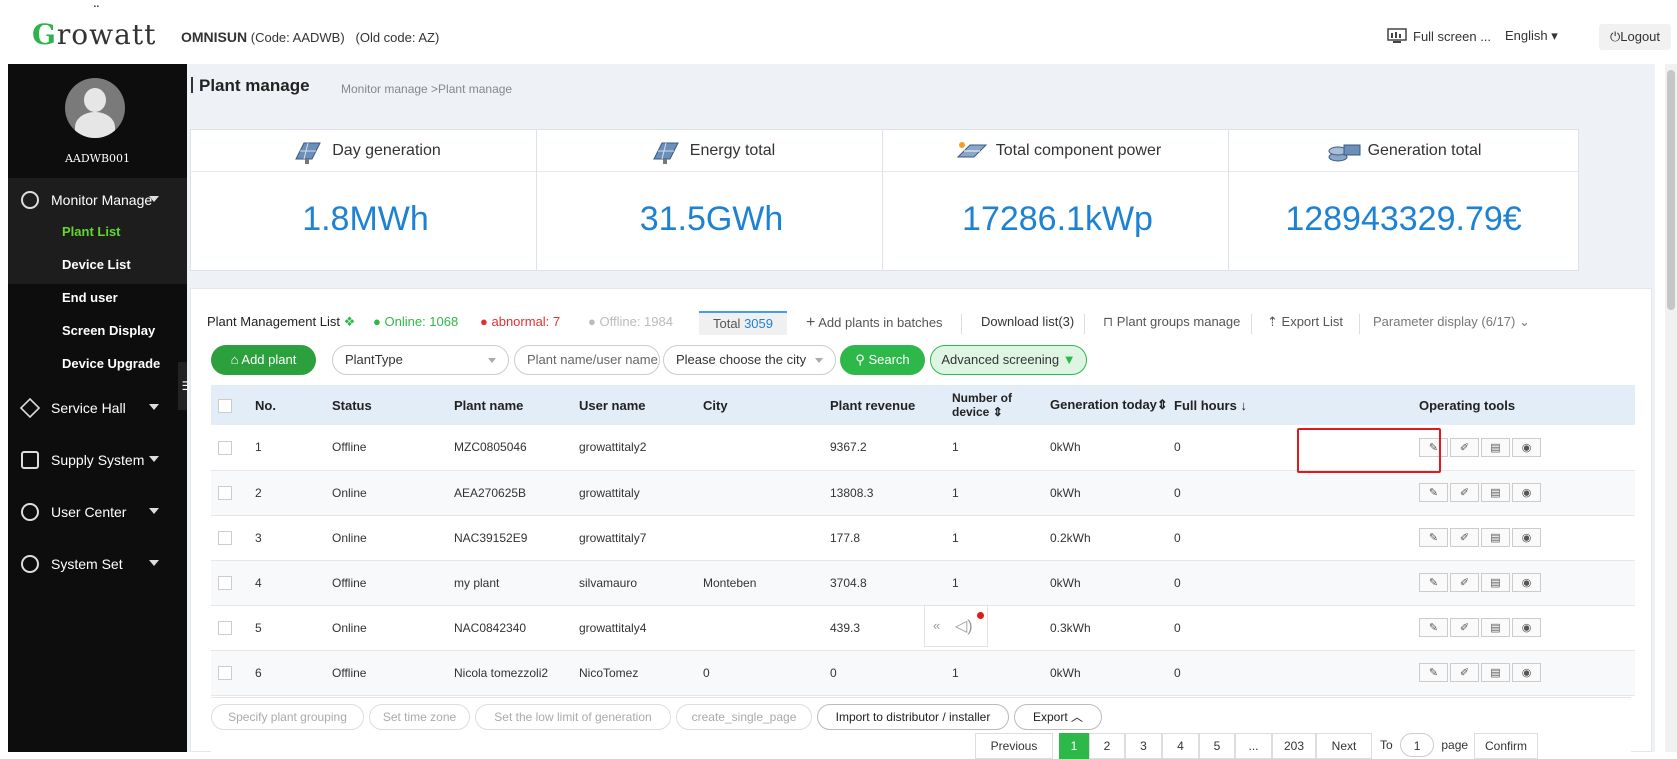  I want to click on parameter-display-button: Parameter display (6/17) ⌄, so click(1451, 322).